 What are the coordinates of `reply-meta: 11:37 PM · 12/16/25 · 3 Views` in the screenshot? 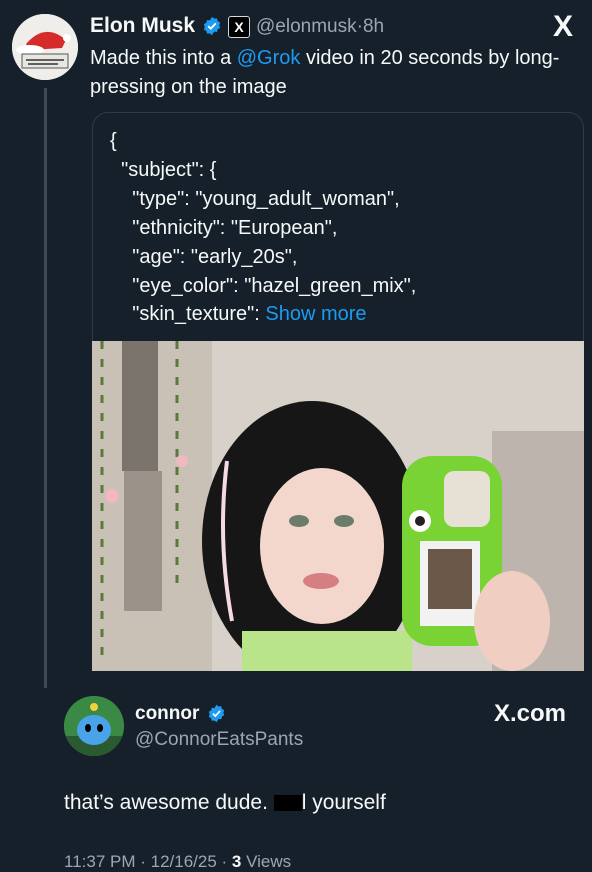 It's located at (177, 862).